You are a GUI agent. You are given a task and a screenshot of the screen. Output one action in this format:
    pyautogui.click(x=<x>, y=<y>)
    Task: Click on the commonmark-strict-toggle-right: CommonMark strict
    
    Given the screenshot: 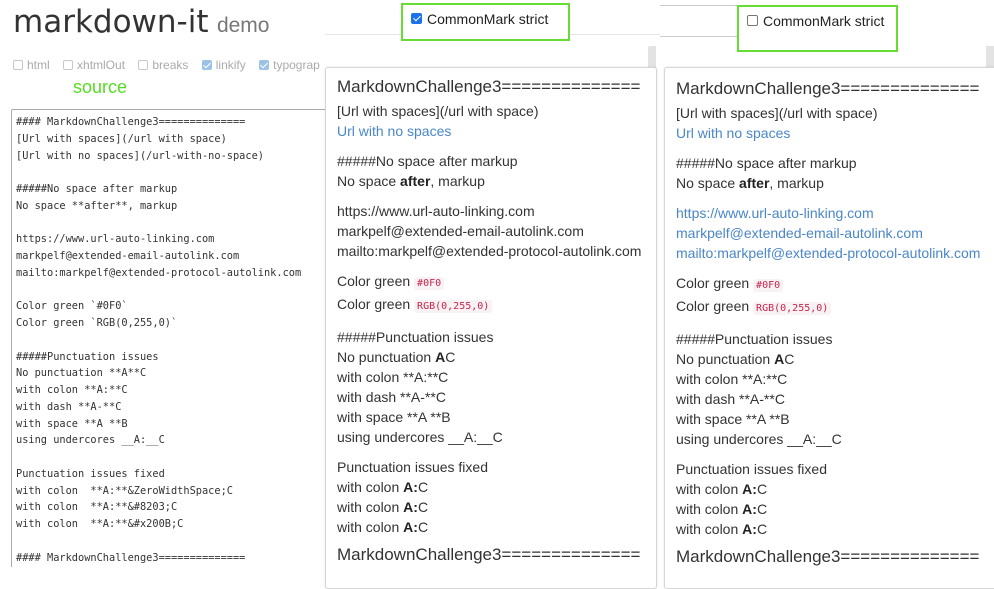 What is the action you would take?
    pyautogui.click(x=817, y=28)
    